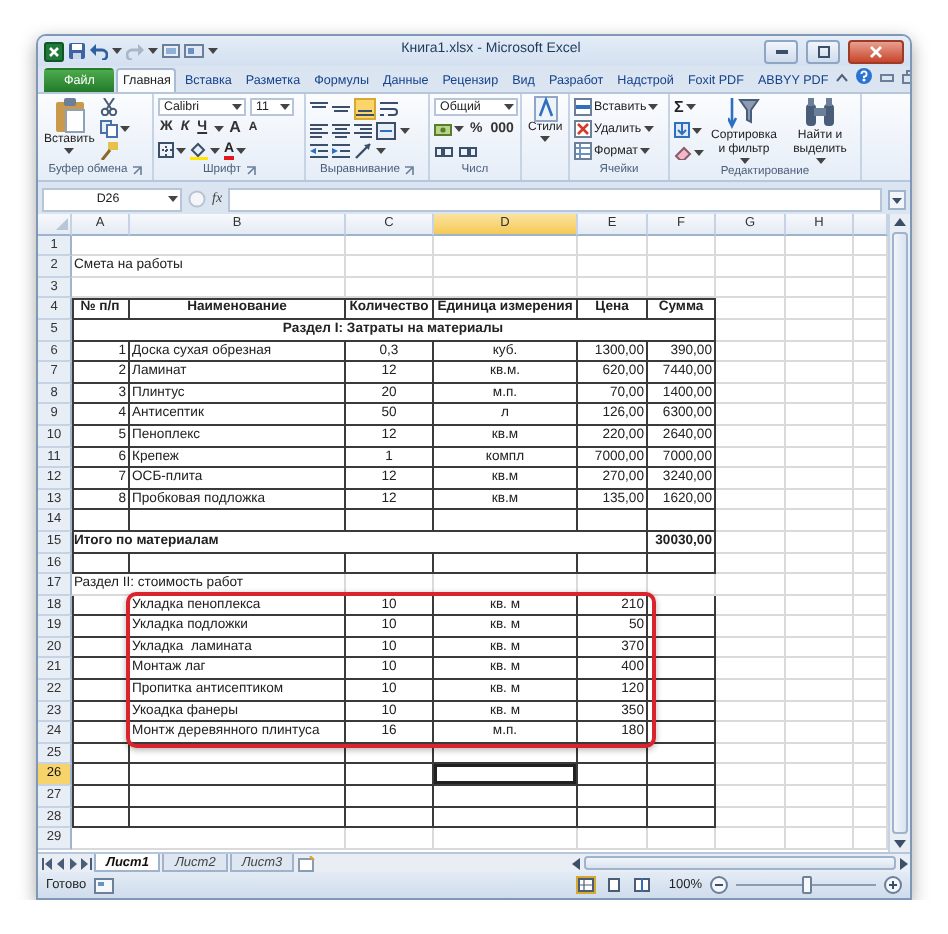 This screenshot has height=934, width=948. What do you see at coordinates (744, 113) in the screenshot?
I see `sort-filter-icon` at bounding box center [744, 113].